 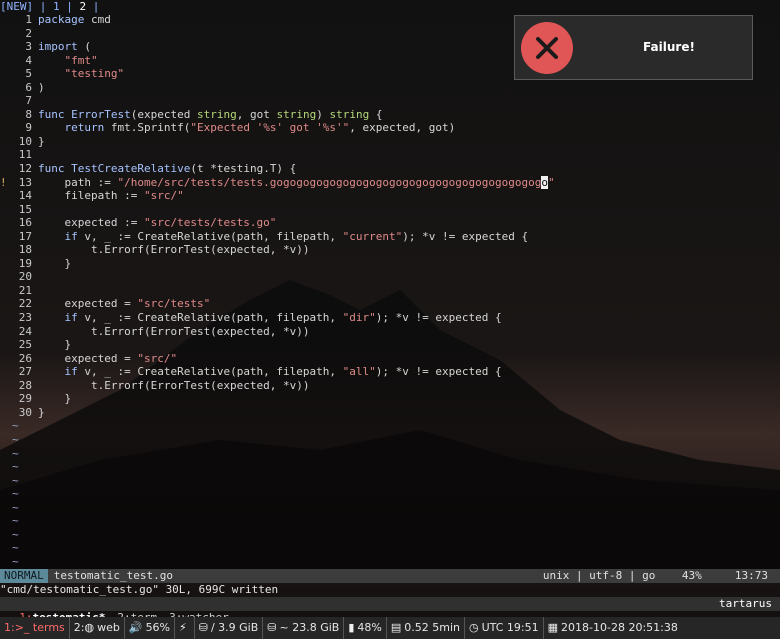 What do you see at coordinates (25, 290) in the screenshot?
I see `line-number: 21` at bounding box center [25, 290].